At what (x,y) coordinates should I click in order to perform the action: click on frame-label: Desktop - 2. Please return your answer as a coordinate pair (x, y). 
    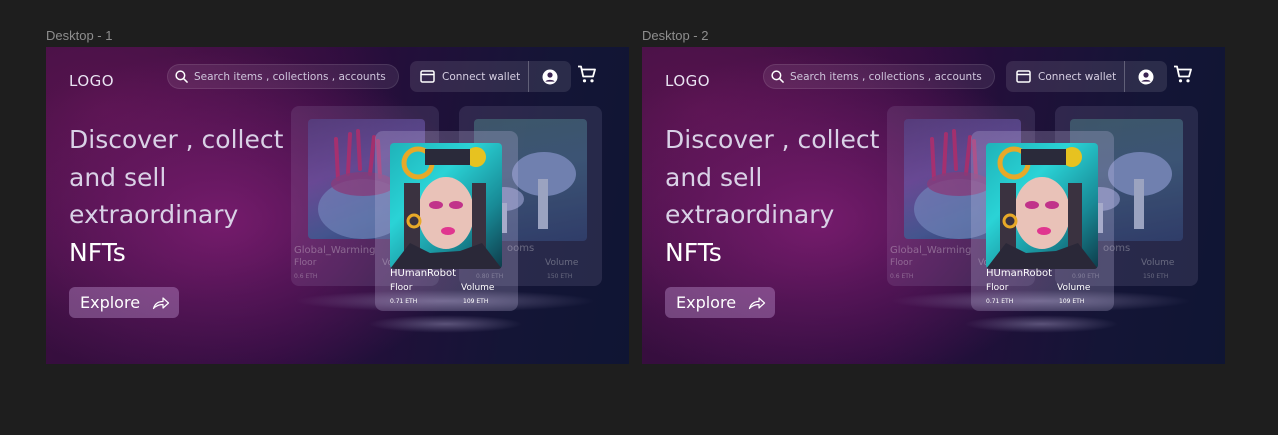
    Looking at the image, I should click on (675, 35).